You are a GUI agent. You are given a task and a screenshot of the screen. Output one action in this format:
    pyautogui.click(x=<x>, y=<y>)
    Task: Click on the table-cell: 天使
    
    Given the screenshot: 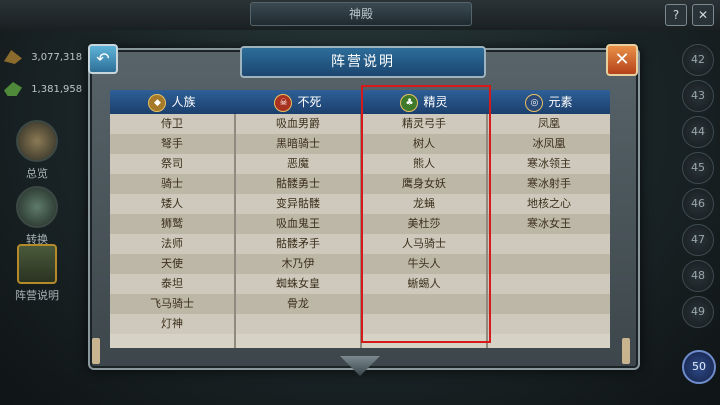 What is the action you would take?
    pyautogui.click(x=172, y=263)
    